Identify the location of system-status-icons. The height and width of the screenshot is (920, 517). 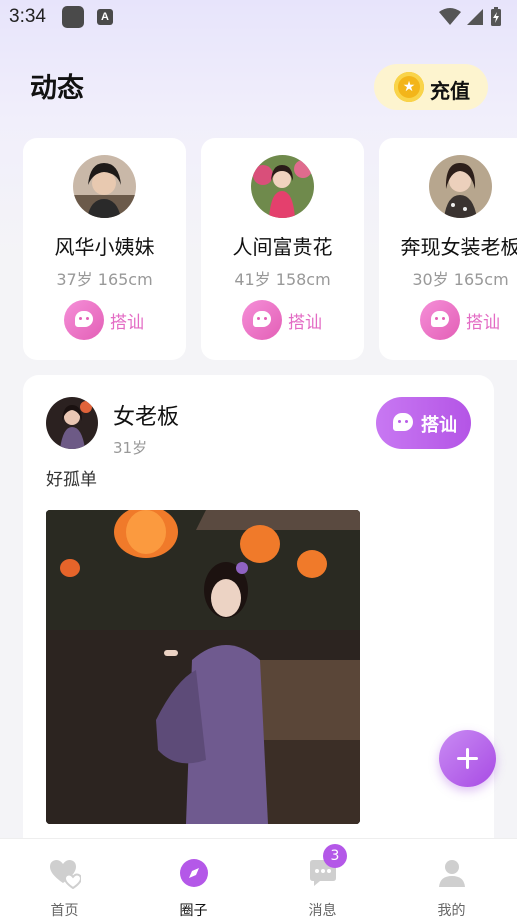
(470, 16).